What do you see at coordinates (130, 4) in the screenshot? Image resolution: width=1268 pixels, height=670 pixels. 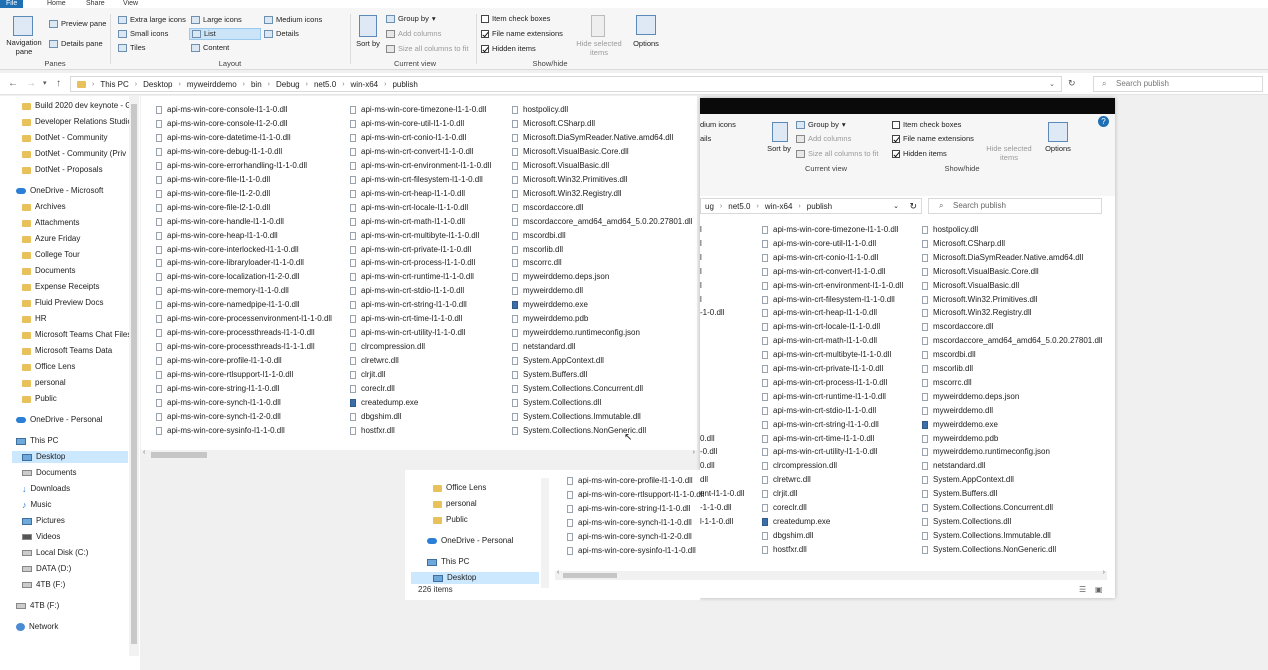 I see `tab-view: View` at bounding box center [130, 4].